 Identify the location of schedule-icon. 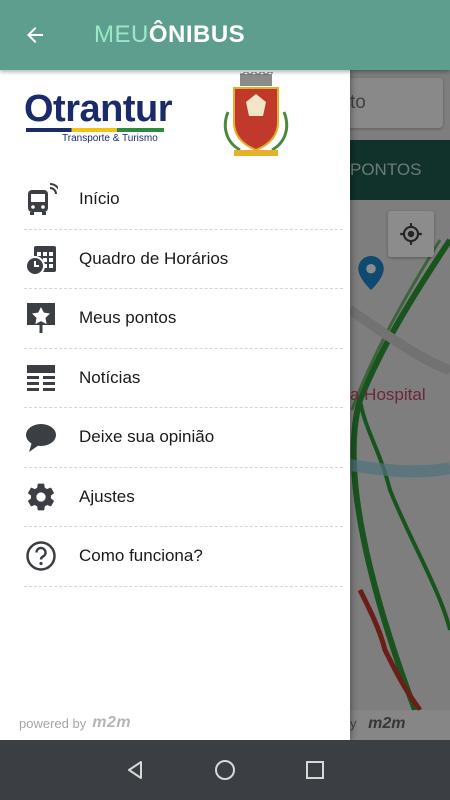
(41, 259).